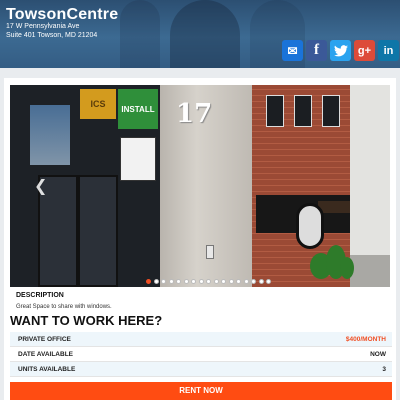 This screenshot has height=400, width=400. Describe the element at coordinates (347, 268) in the screenshot. I see `shrub` at that location.